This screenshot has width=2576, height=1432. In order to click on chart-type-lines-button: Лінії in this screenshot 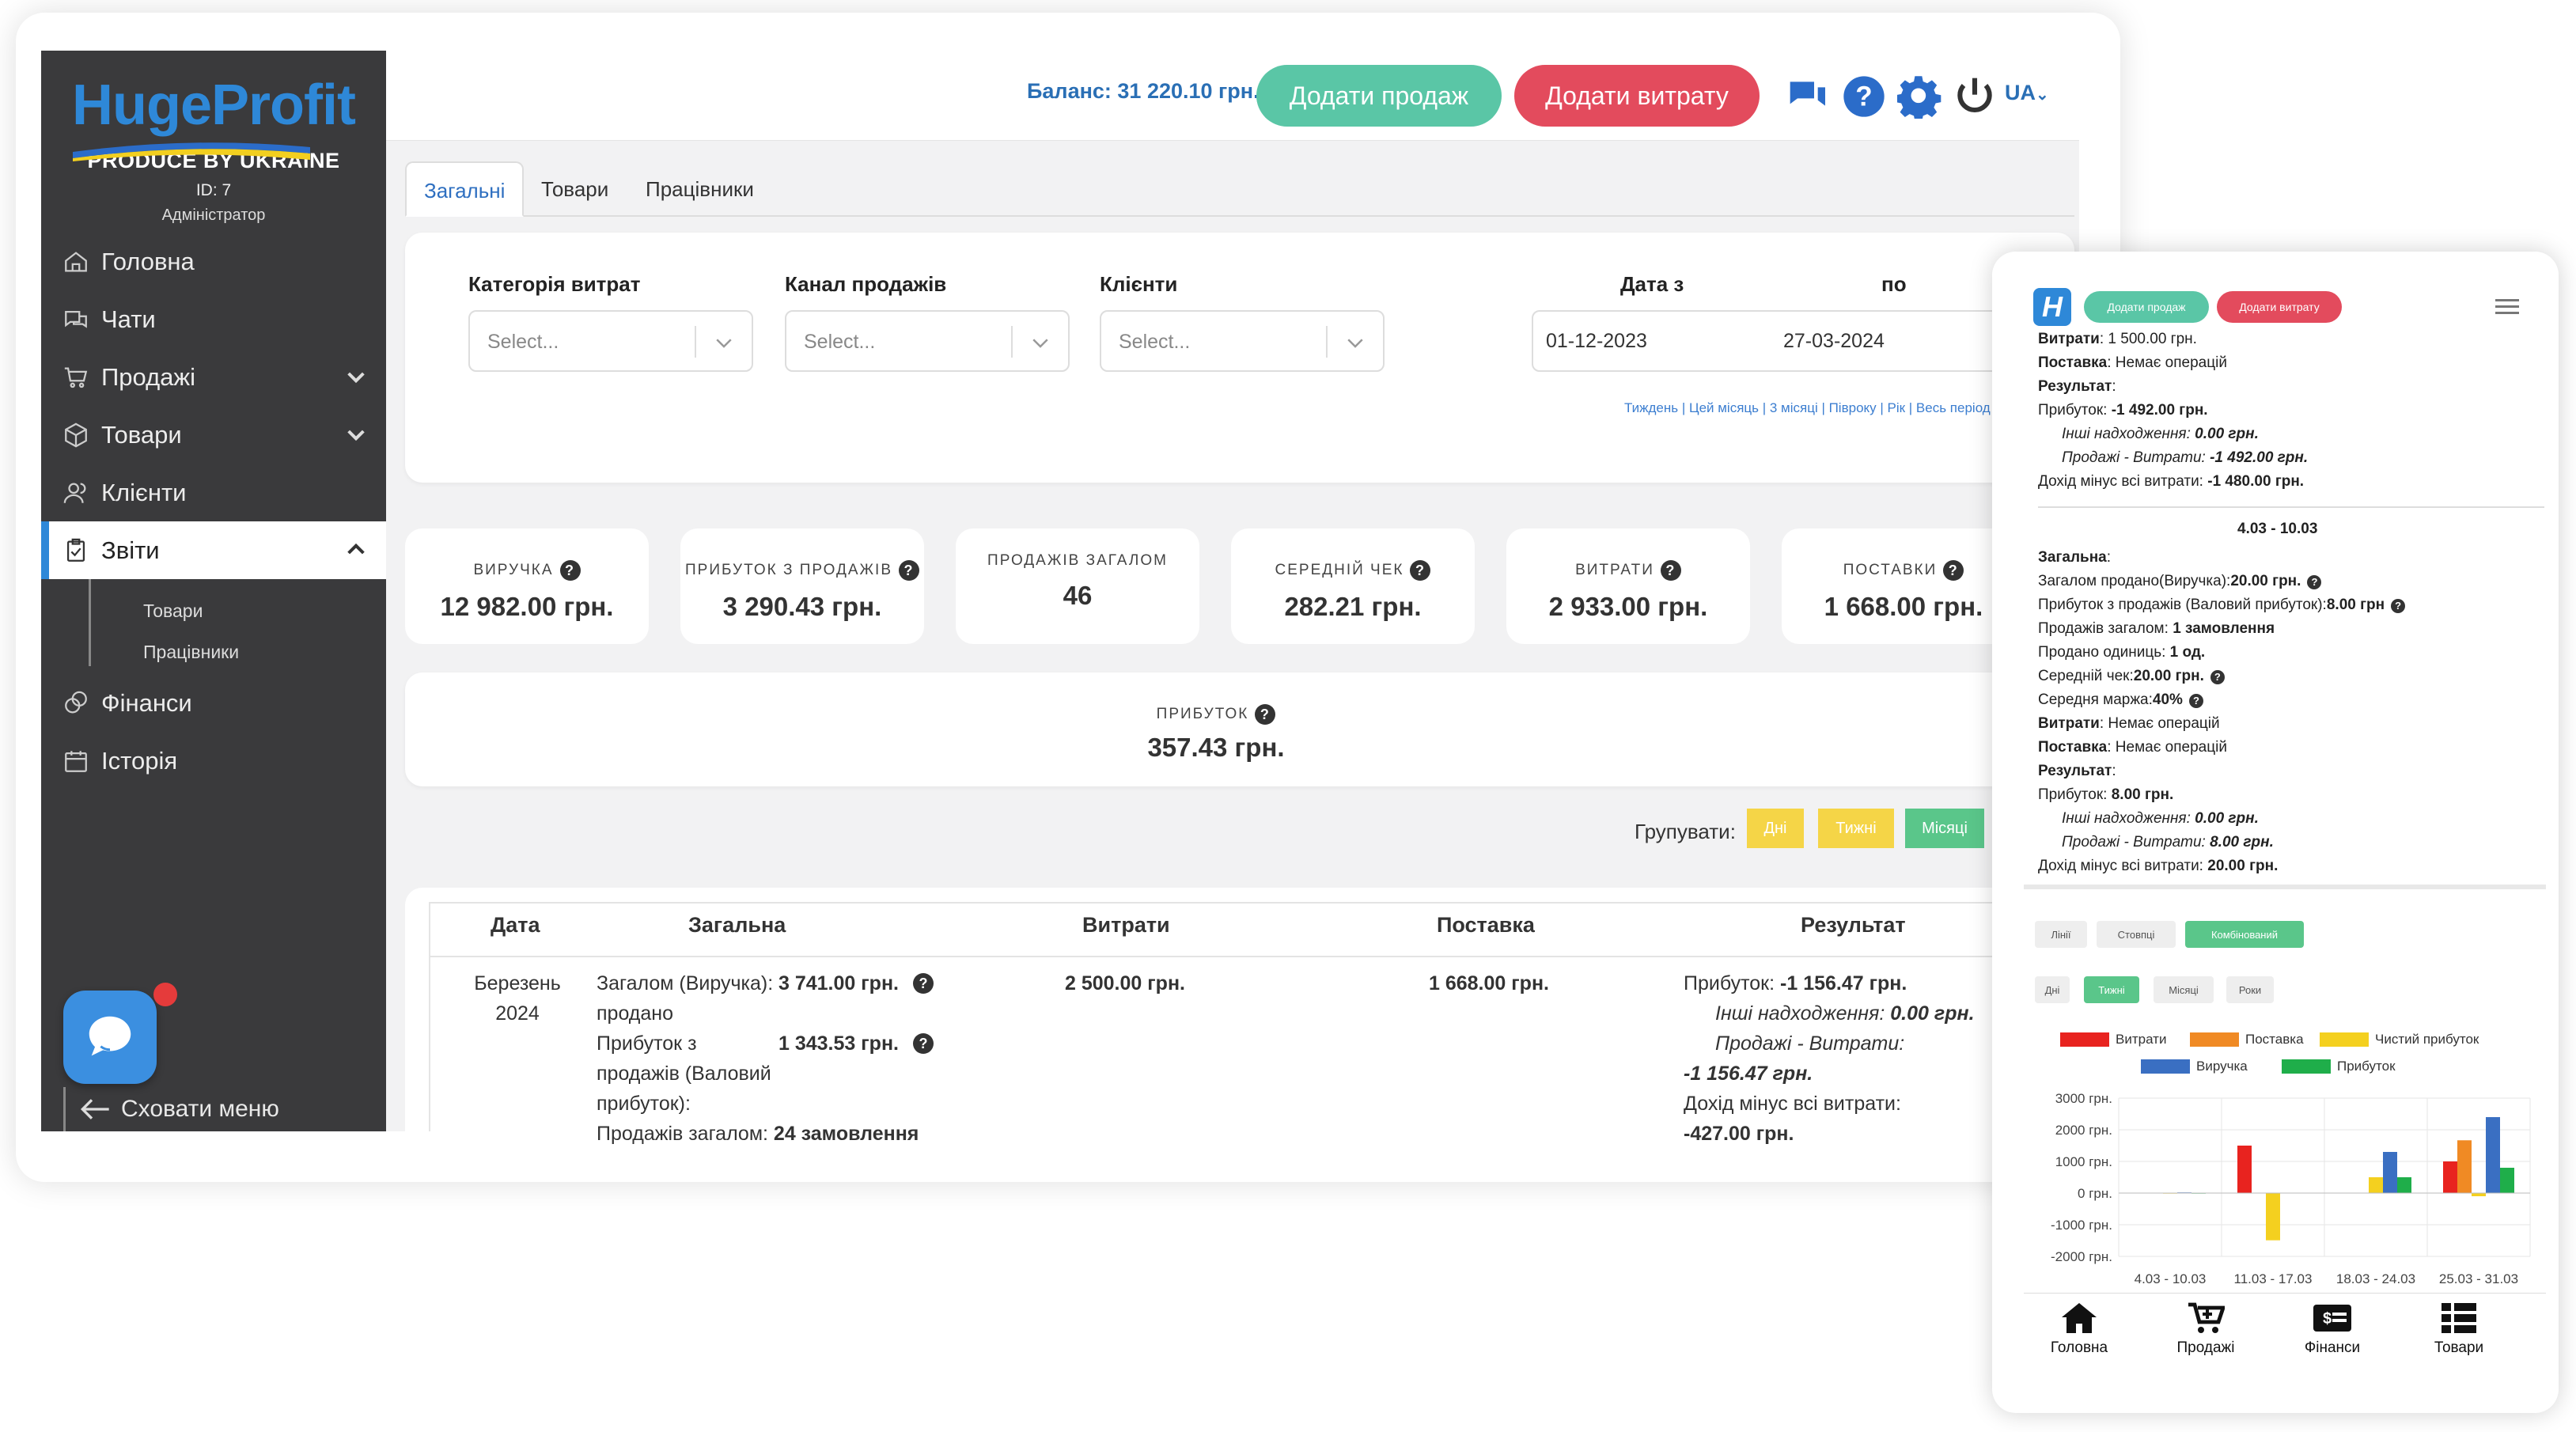, I will do `click(2061, 934)`.